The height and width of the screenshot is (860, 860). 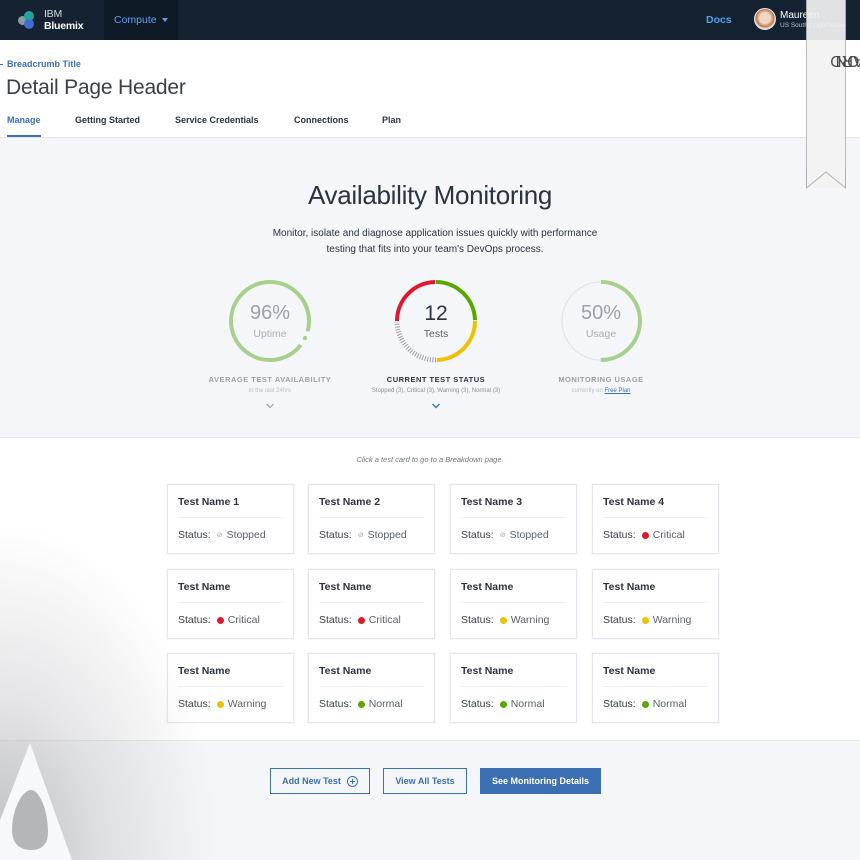 I want to click on test-card: Test Name 1 Status: ⊘ Stopped, so click(x=230, y=519).